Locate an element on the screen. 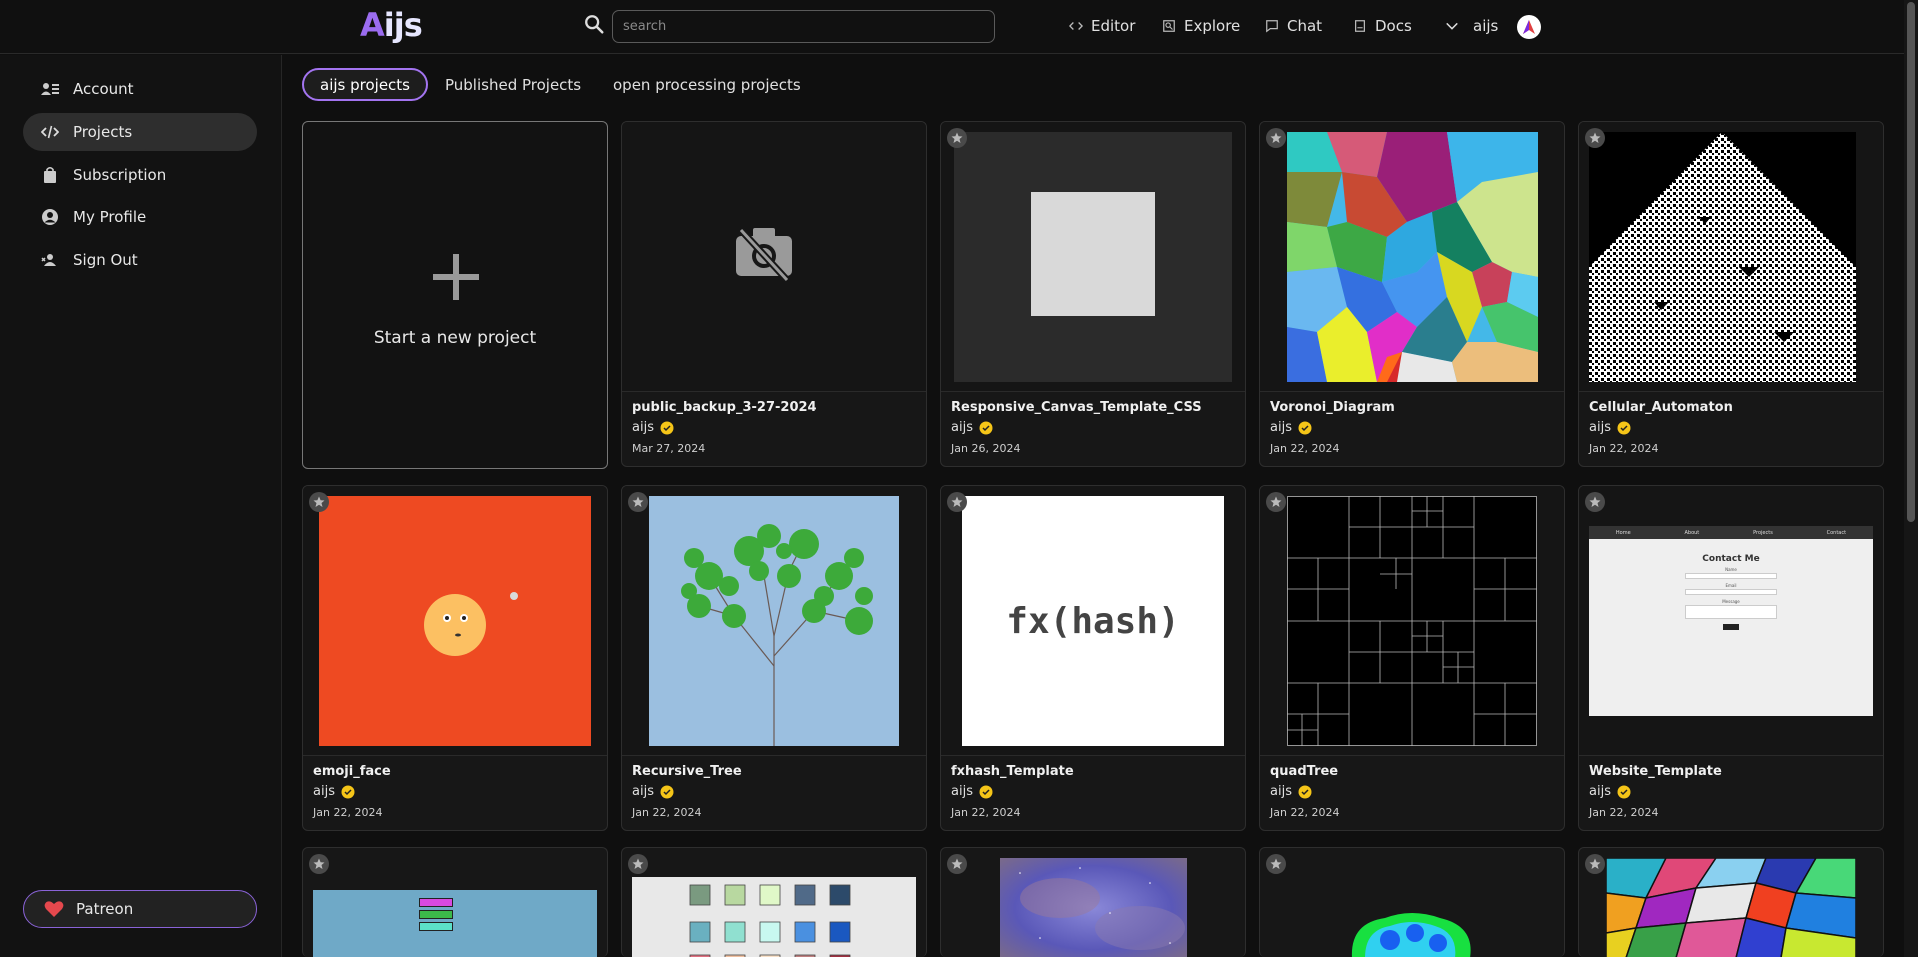  search-input is located at coordinates (803, 26).